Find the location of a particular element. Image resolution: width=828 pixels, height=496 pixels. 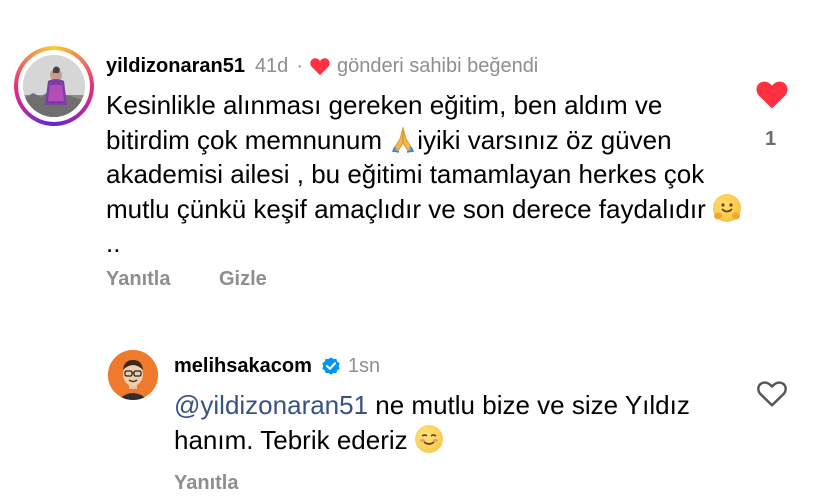

comment-time: 41d is located at coordinates (271, 65).